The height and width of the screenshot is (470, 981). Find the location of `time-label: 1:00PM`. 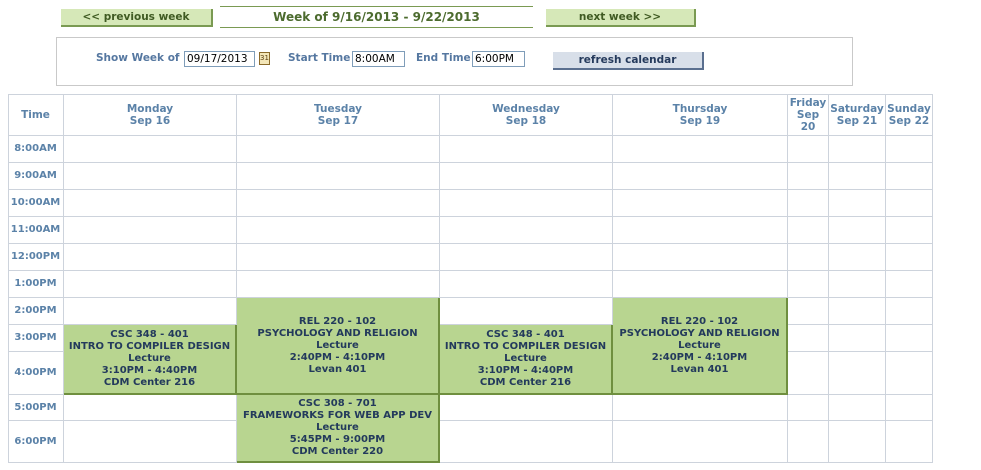

time-label: 1:00PM is located at coordinates (35, 283).